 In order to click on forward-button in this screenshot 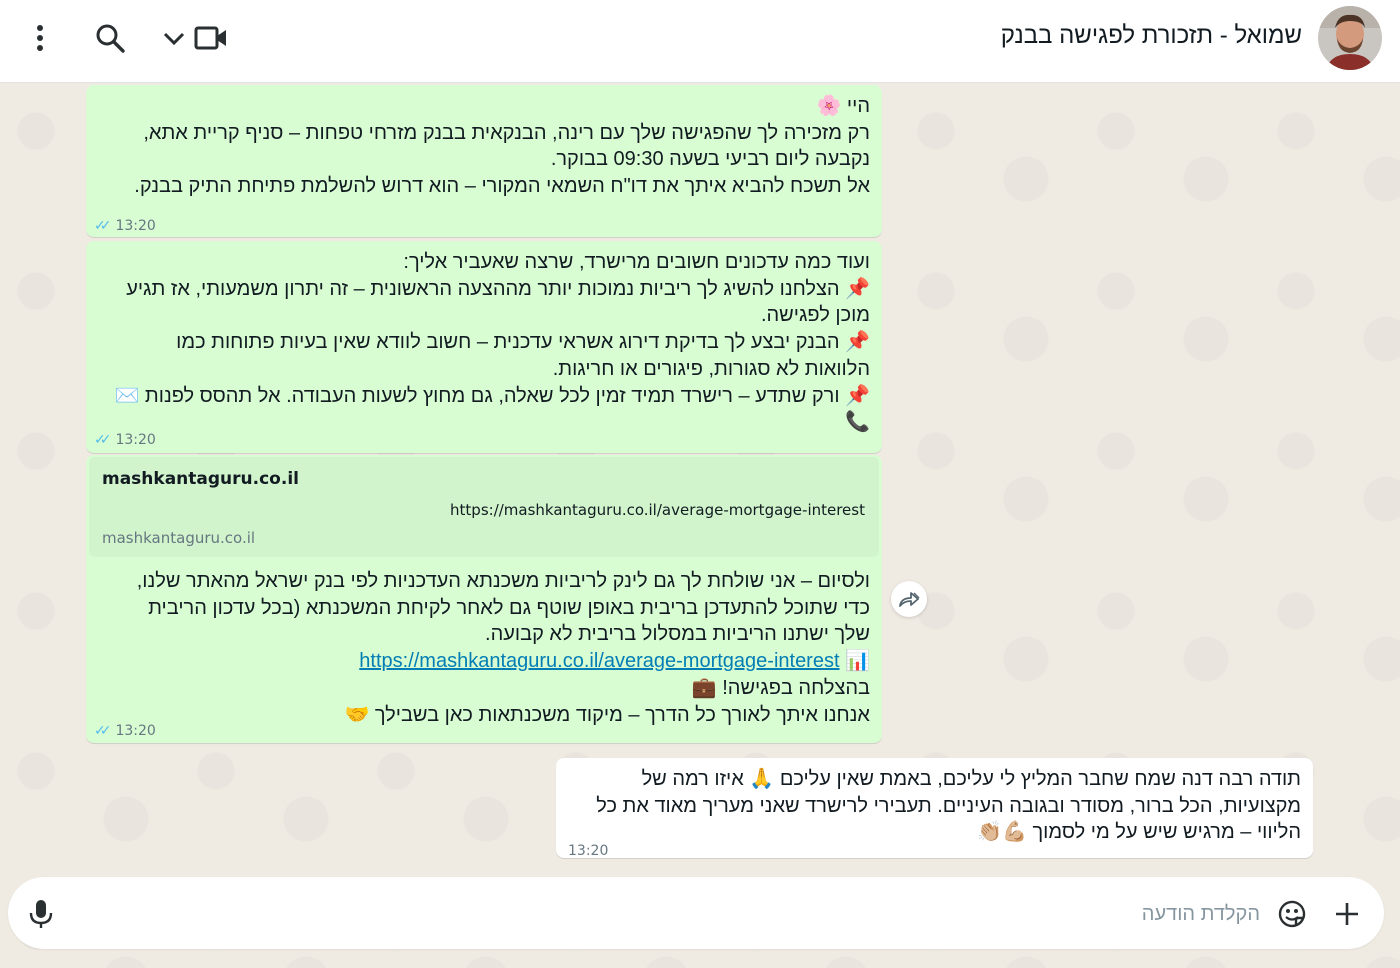, I will do `click(909, 599)`.